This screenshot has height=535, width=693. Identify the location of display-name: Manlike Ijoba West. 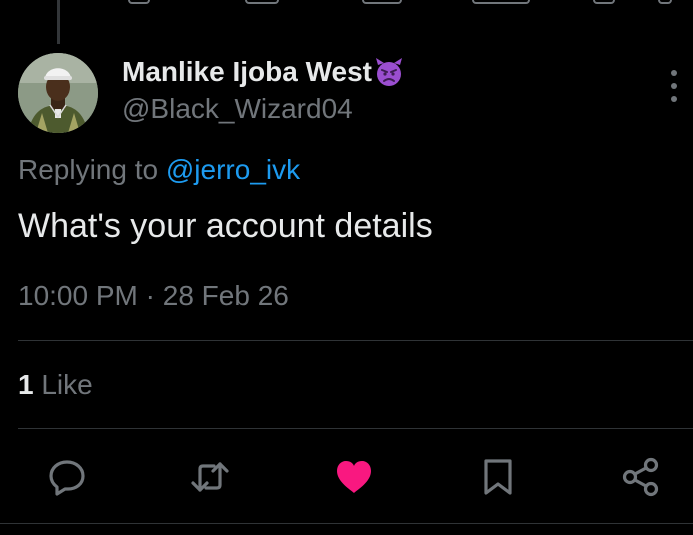
(263, 72).